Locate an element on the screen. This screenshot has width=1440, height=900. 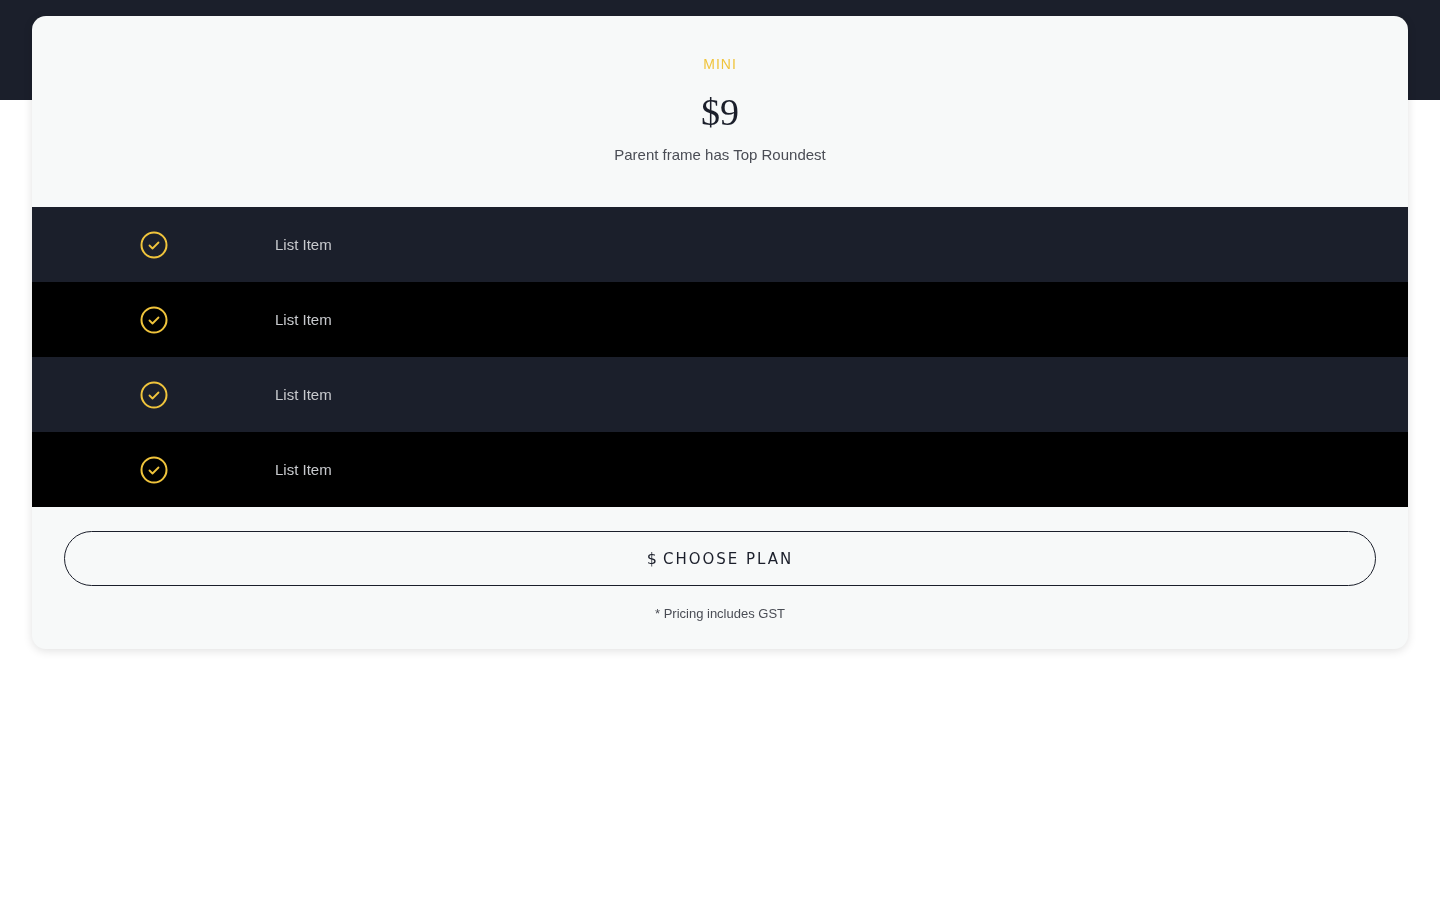
plan-price: $9 is located at coordinates (720, 112).